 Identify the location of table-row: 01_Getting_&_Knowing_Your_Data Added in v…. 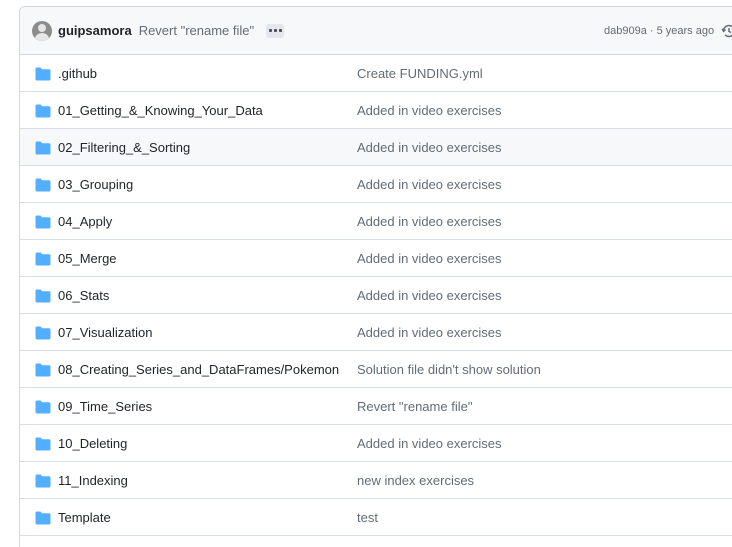
(376, 110).